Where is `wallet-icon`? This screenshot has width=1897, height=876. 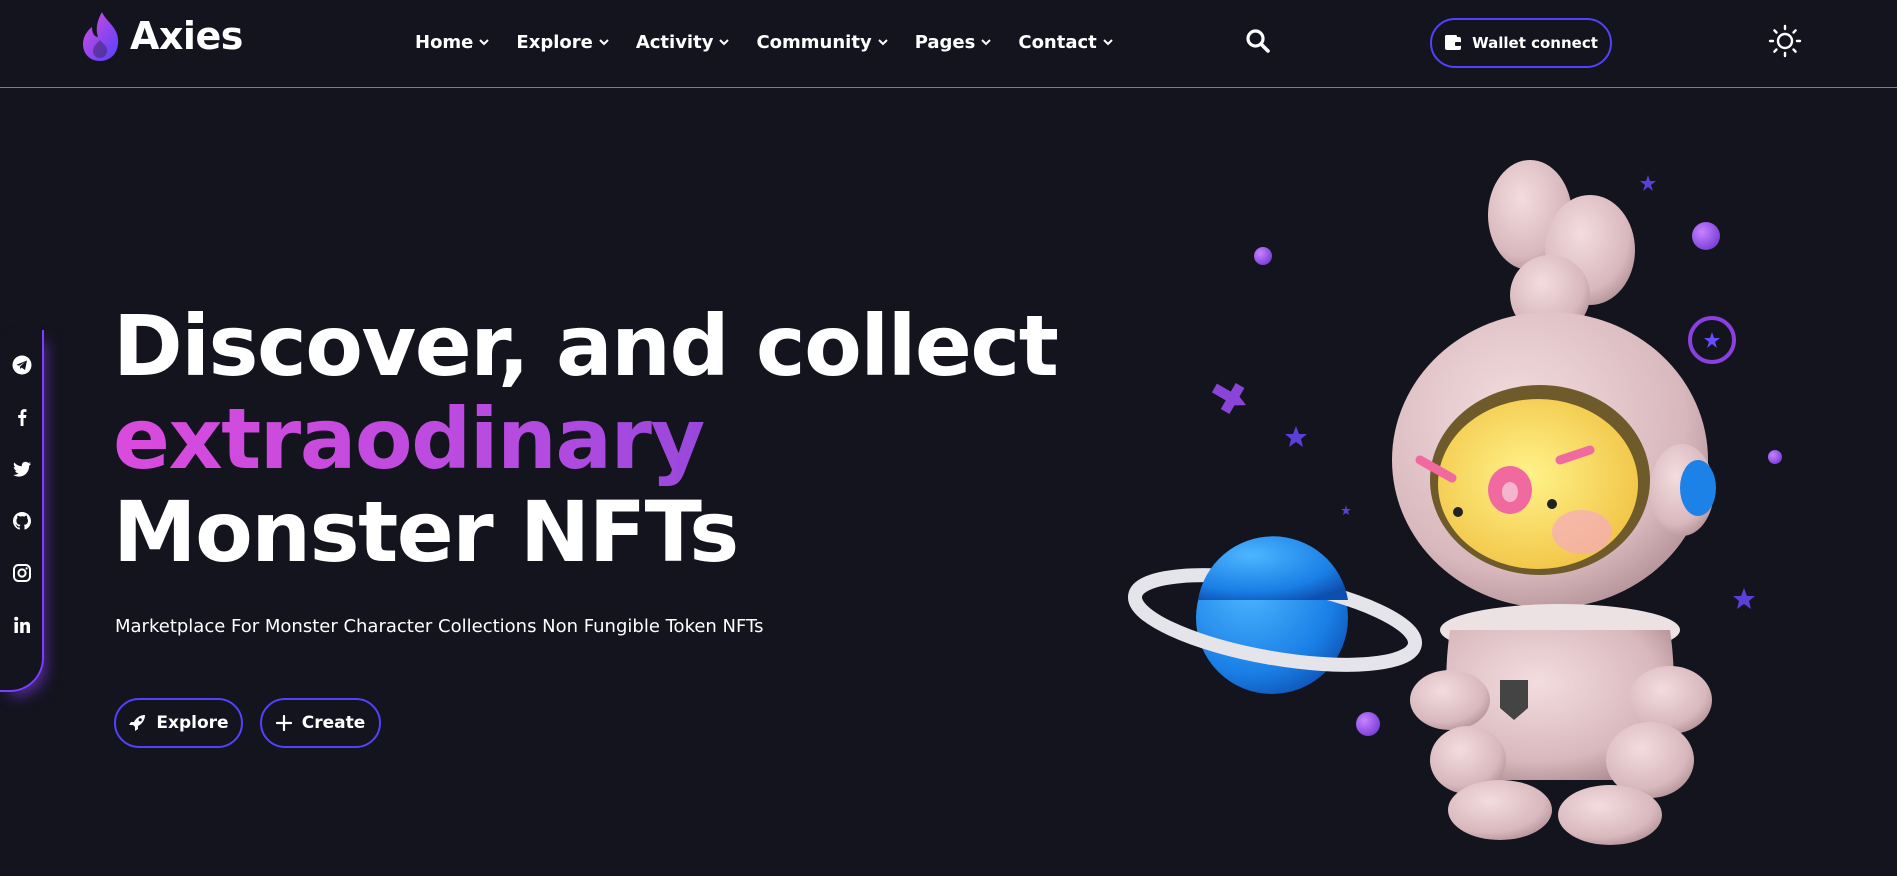
wallet-icon is located at coordinates (1453, 42).